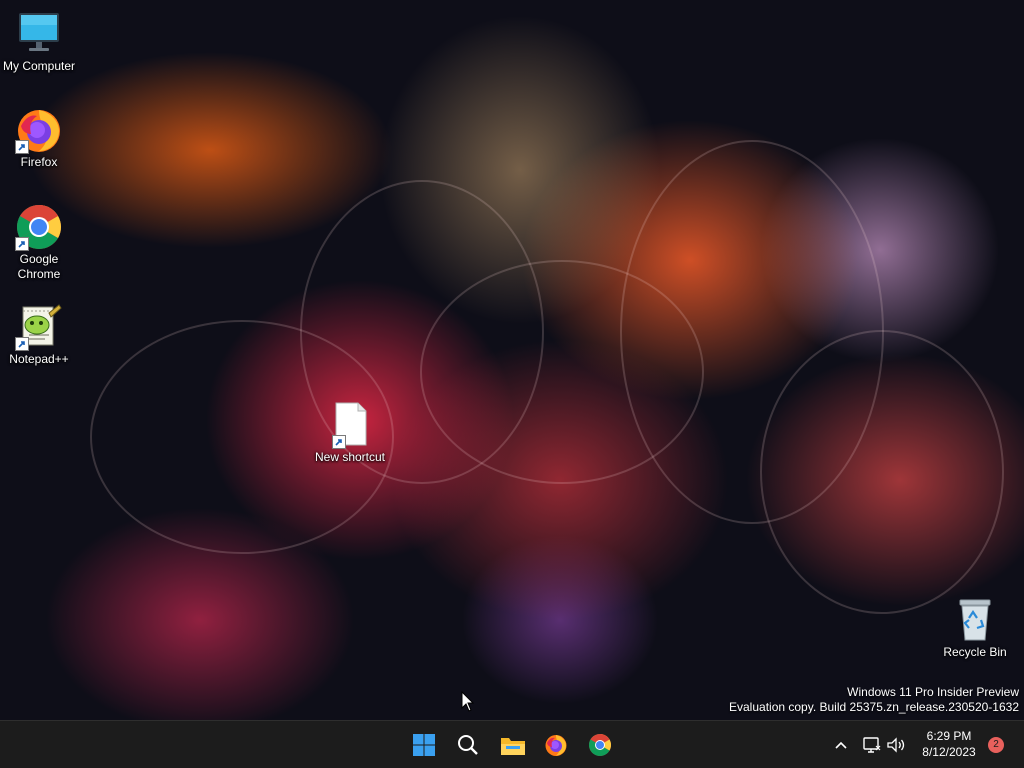 The width and height of the screenshot is (1024, 768). What do you see at coordinates (39, 266) in the screenshot?
I see `desktop-icon-label: Google Chrome` at bounding box center [39, 266].